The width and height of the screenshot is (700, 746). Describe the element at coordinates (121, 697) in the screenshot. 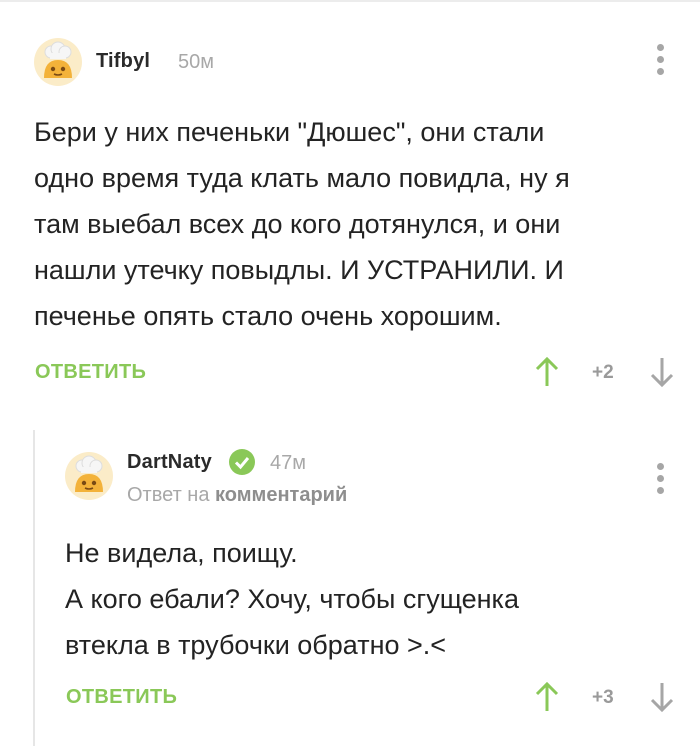

I see `reply-button: ОТВЕТИТЬ` at that location.